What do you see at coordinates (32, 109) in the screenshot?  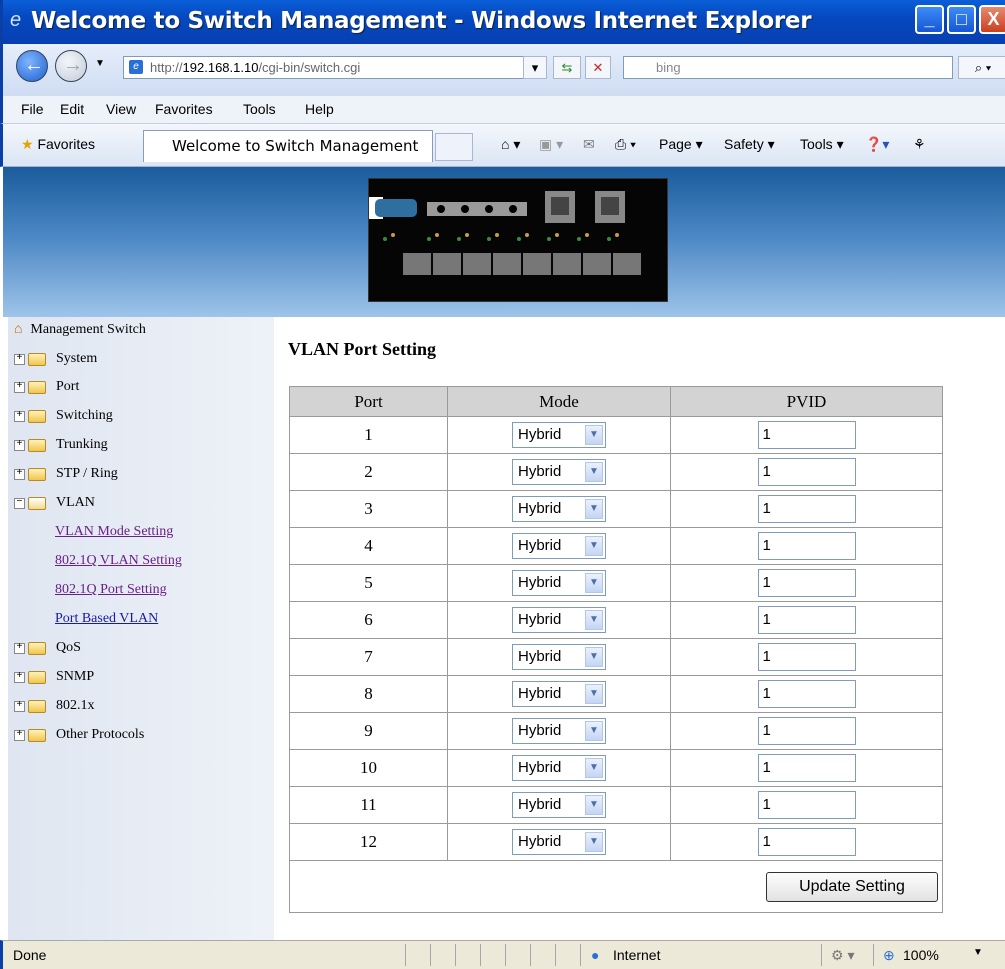 I see `menu-file: File` at bounding box center [32, 109].